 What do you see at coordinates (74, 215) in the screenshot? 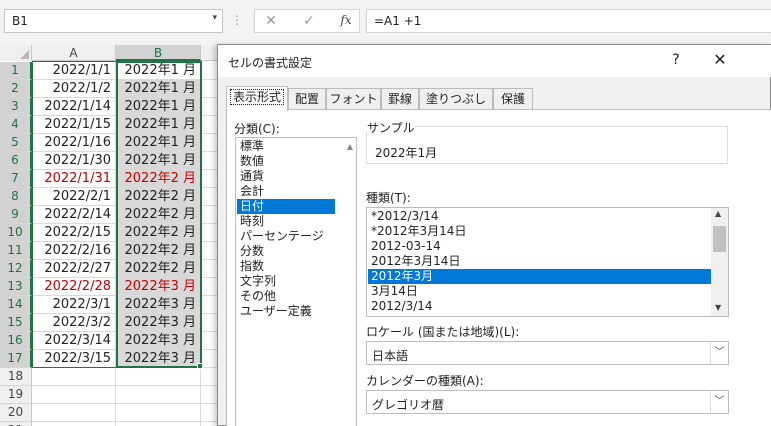
I see `cell-a: 2022/2/14` at bounding box center [74, 215].